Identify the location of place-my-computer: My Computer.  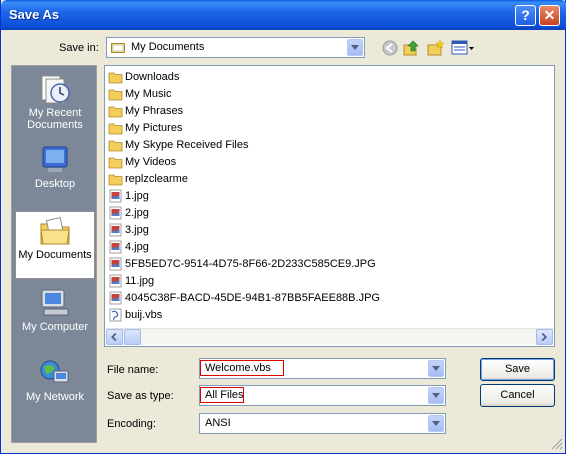
(55, 318).